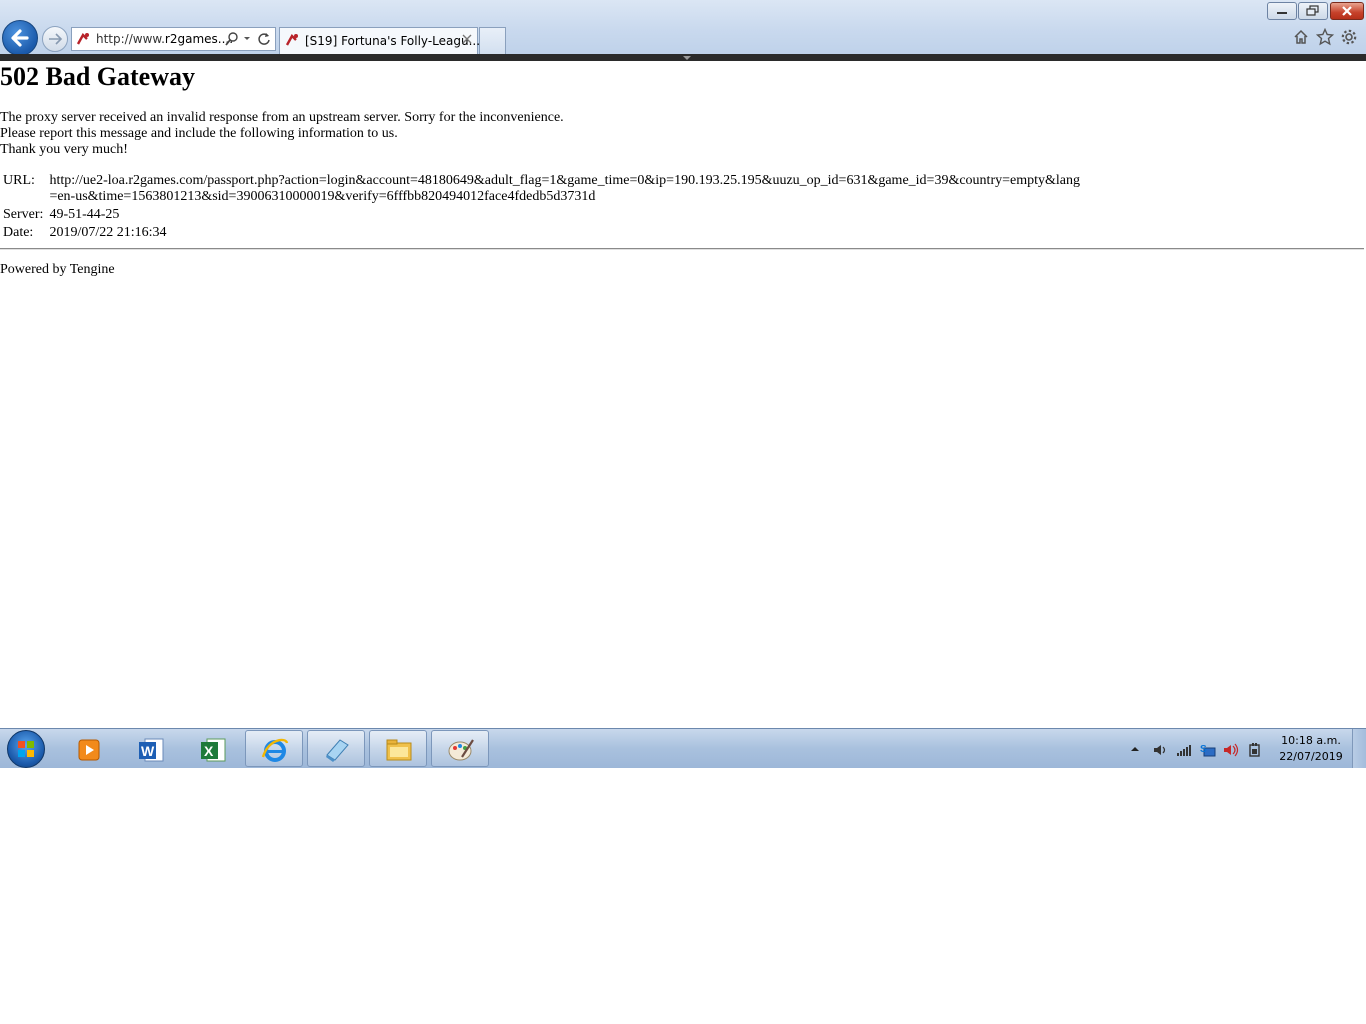  I want to click on taskbar-word: W, so click(151, 748).